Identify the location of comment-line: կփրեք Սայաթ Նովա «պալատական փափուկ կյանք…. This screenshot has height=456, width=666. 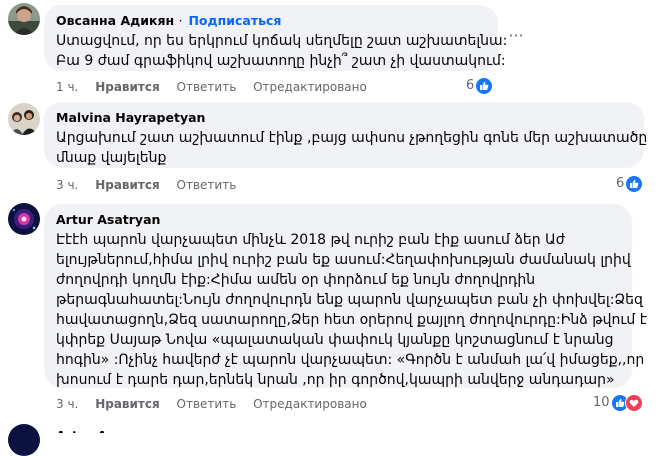
(335, 340).